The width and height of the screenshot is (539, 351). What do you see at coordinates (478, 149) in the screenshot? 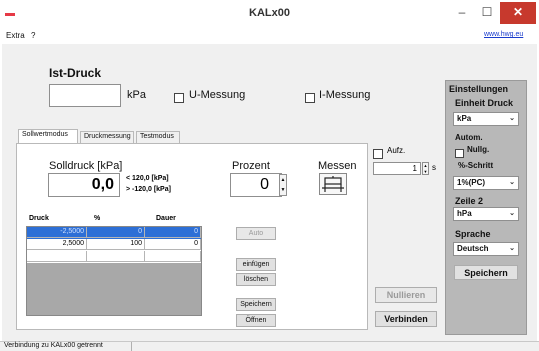
I see `nullg-label: Nullg.` at bounding box center [478, 149].